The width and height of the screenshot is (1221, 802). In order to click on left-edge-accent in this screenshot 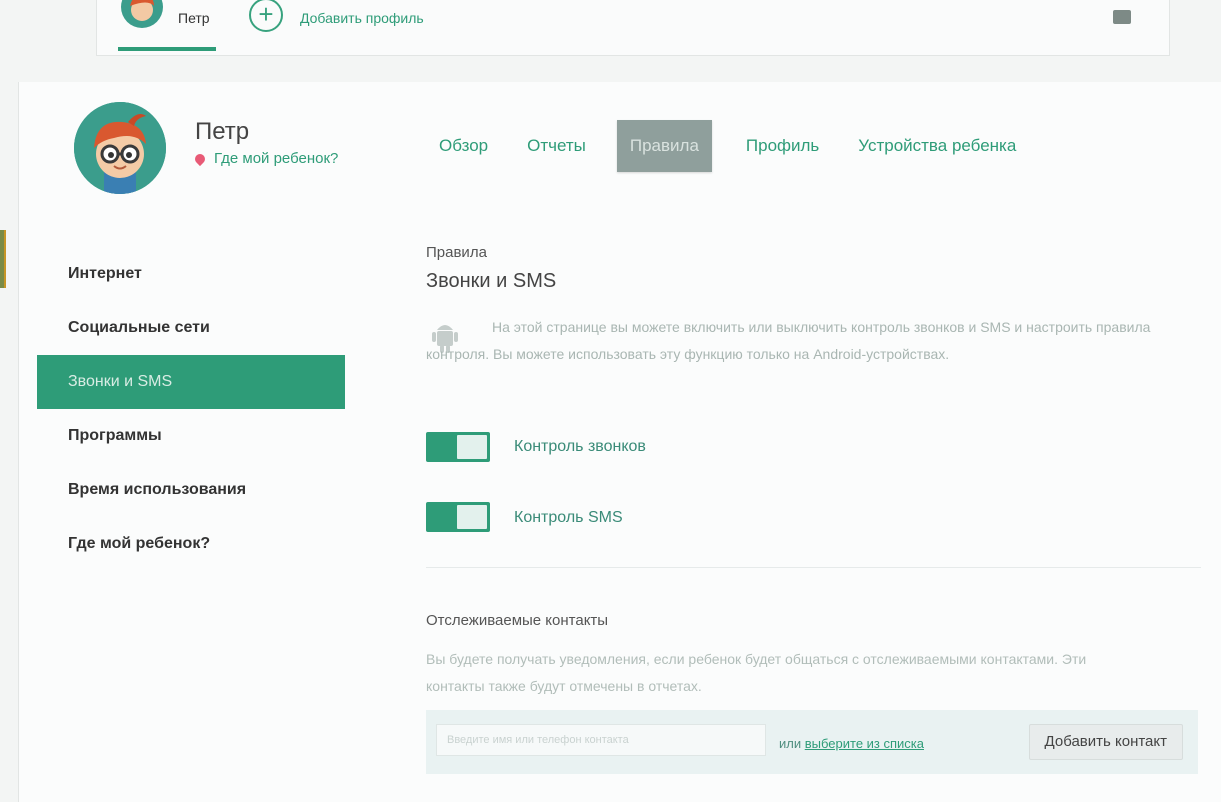, I will do `click(3, 259)`.